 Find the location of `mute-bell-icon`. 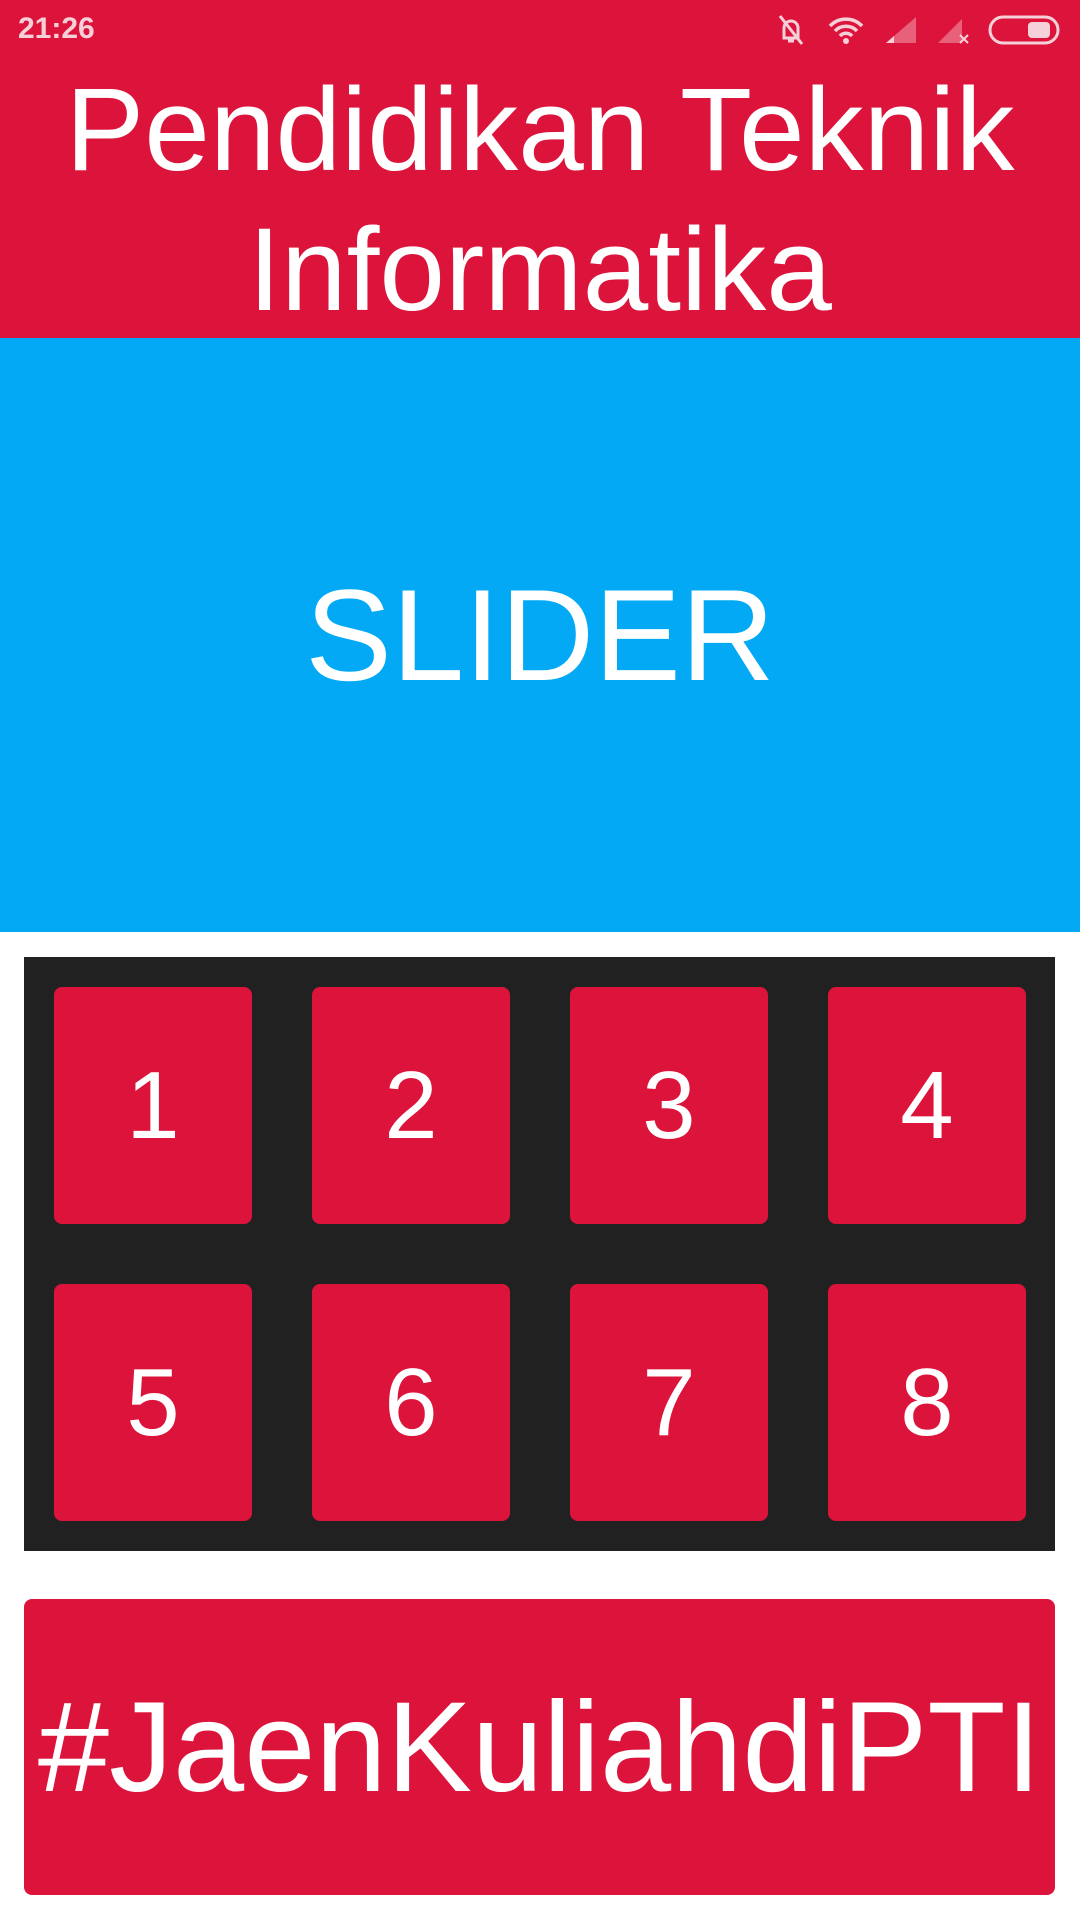

mute-bell-icon is located at coordinates (791, 30).